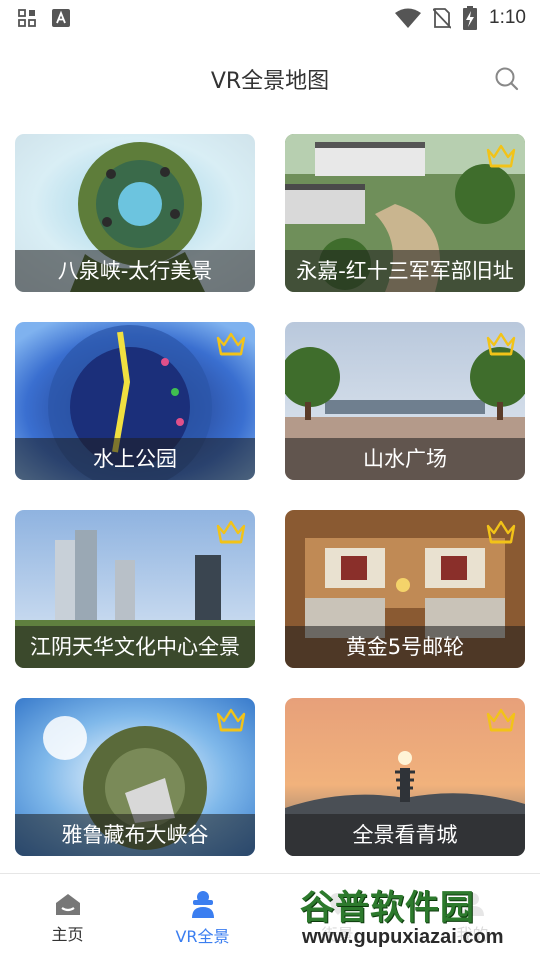  Describe the element at coordinates (405, 401) in the screenshot. I see `panorama-card: 山水广场` at that location.